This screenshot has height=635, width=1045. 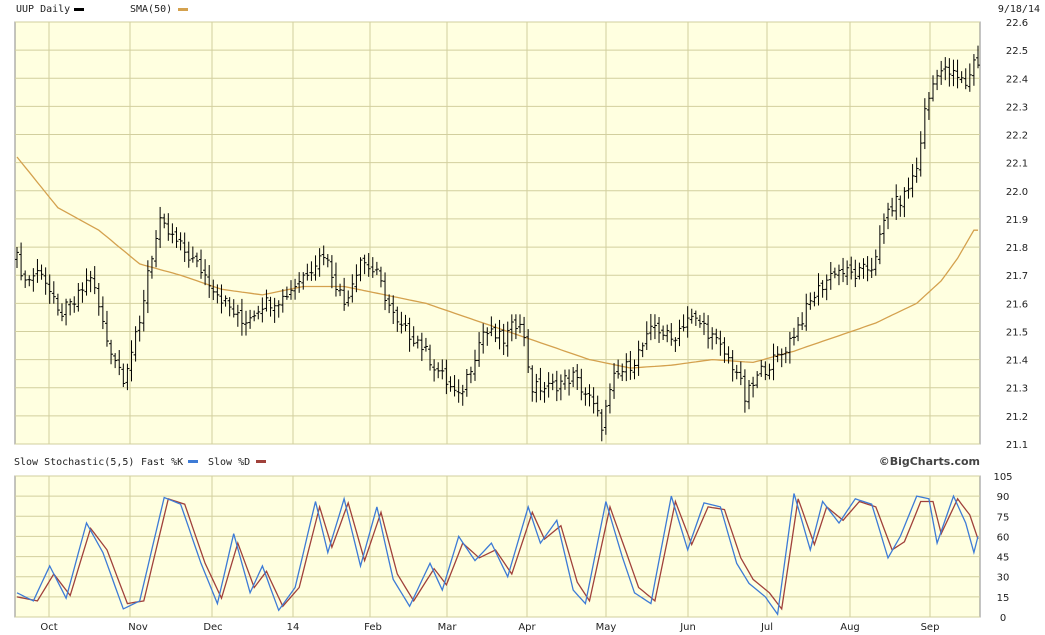 What do you see at coordinates (1003, 497) in the screenshot?
I see `stochastic-y-tick: 90` at bounding box center [1003, 497].